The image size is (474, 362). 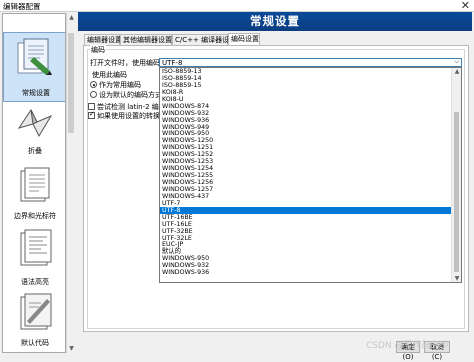 What do you see at coordinates (306, 231) in the screenshot?
I see `dropdown-option: UTF-32BE` at bounding box center [306, 231].